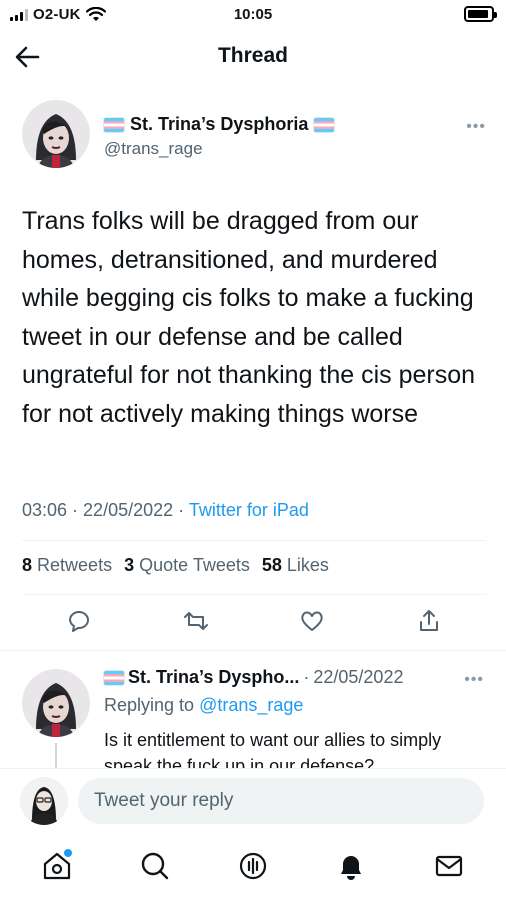  What do you see at coordinates (312, 621) in the screenshot?
I see `like-icon` at bounding box center [312, 621].